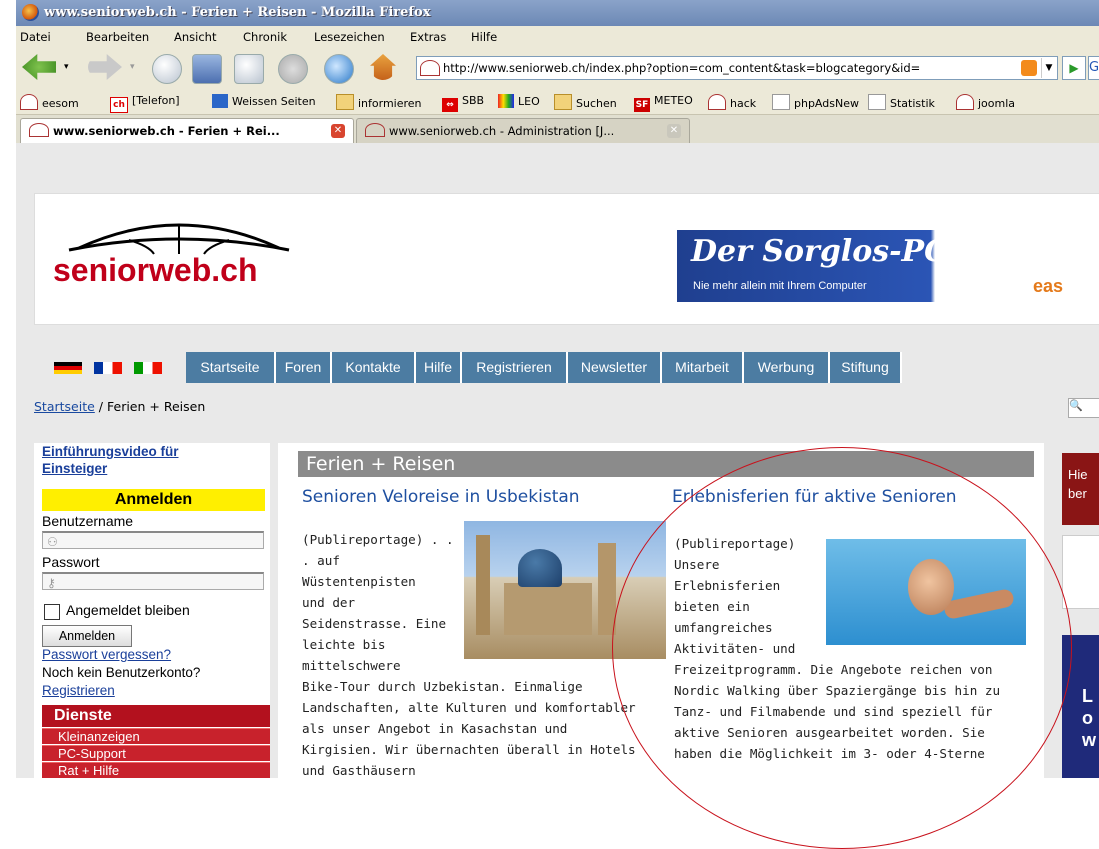 This screenshot has height=849, width=1099. Describe the element at coordinates (264, 101) in the screenshot. I see `bookmark-weissen-seiten: Weissen Seiten` at that location.